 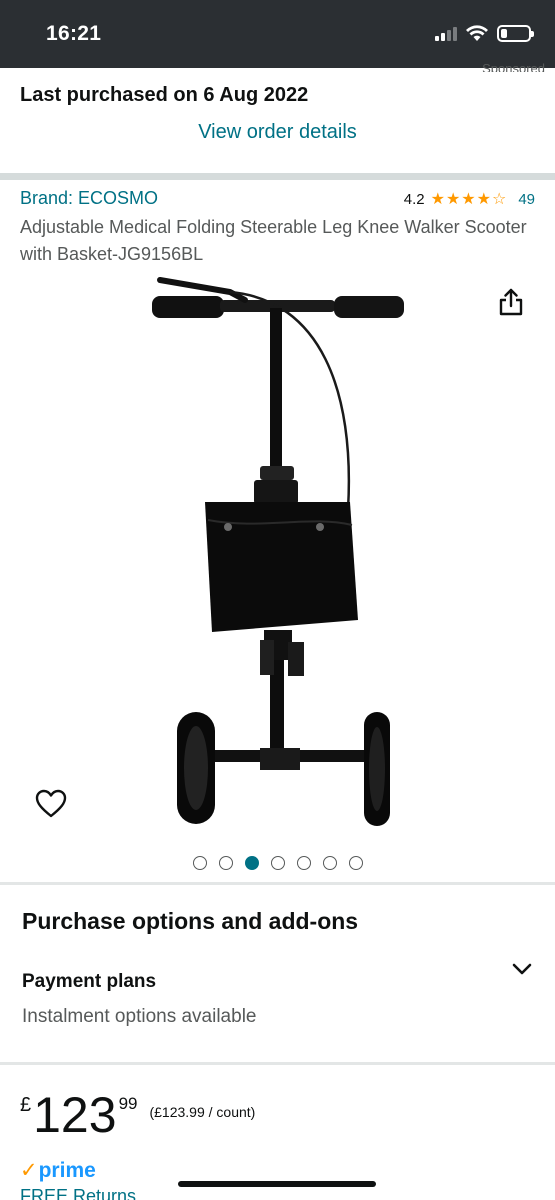 I want to click on rating-summary: 4.2 ★ ★ ★ ★ ☆ 49, so click(x=469, y=199).